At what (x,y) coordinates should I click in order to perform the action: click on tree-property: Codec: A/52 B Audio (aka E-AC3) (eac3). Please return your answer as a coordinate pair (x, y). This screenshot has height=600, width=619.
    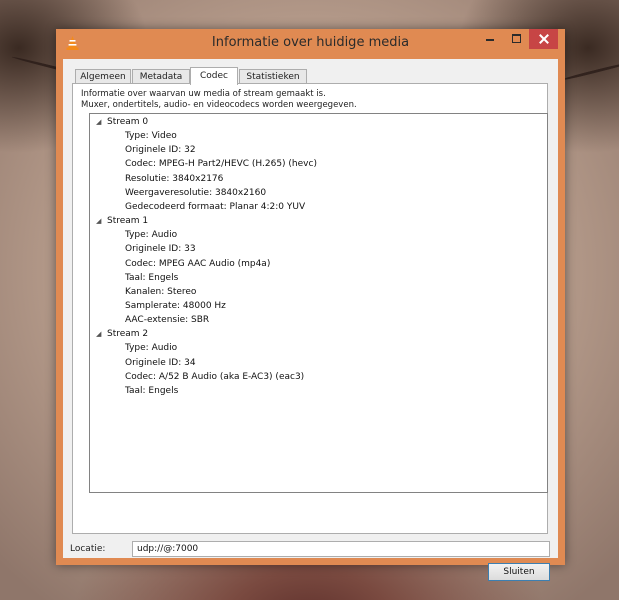
    Looking at the image, I should click on (214, 377).